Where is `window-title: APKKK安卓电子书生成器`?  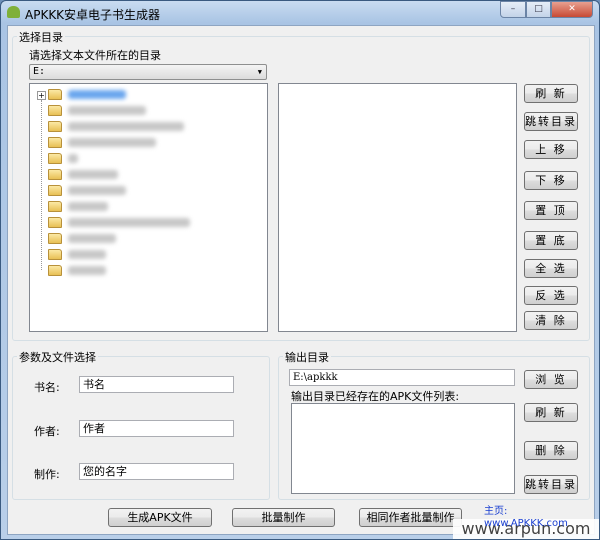
window-title: APKKK安卓电子书生成器 is located at coordinates (93, 15).